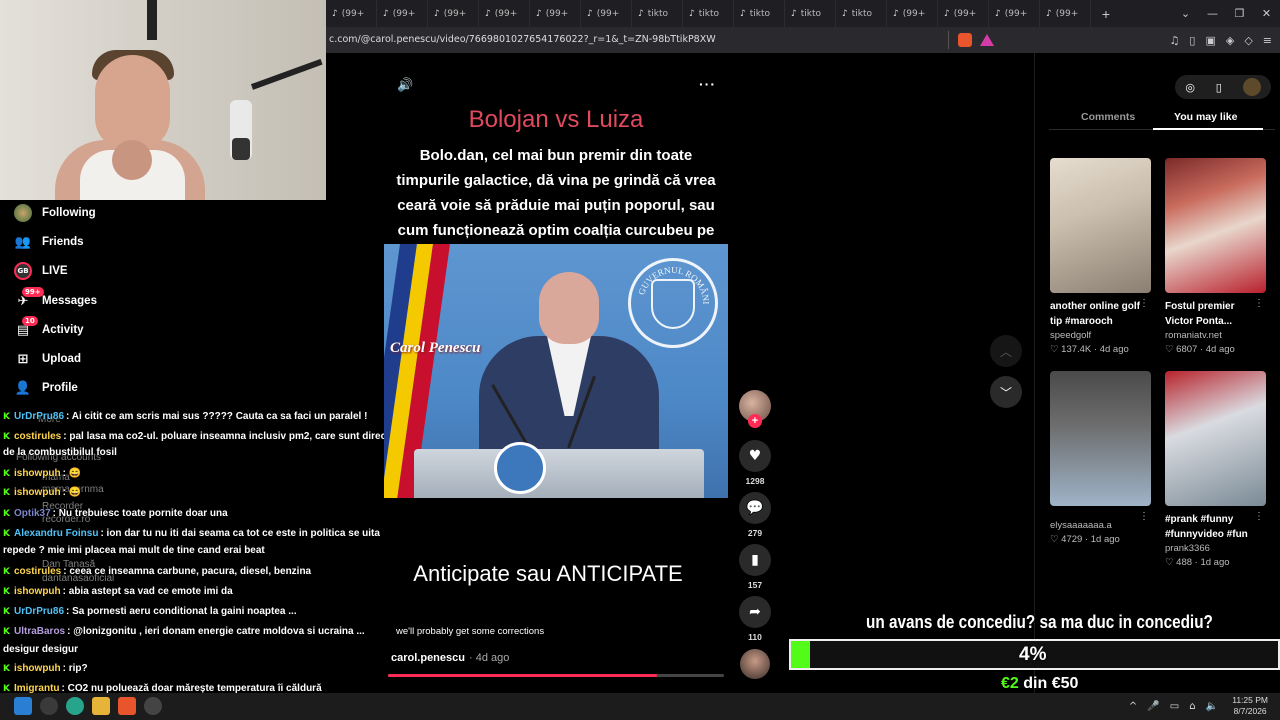 This screenshot has width=1280, height=720. I want to click on edge-icon, so click(75, 706).